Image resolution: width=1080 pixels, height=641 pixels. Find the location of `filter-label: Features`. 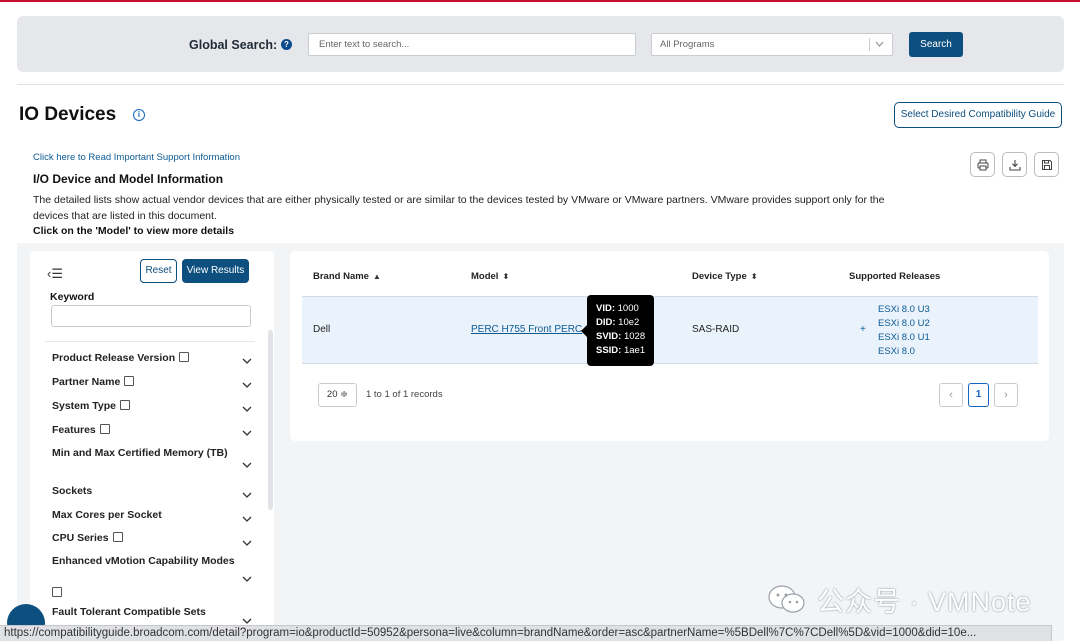

filter-label: Features is located at coordinates (74, 430).